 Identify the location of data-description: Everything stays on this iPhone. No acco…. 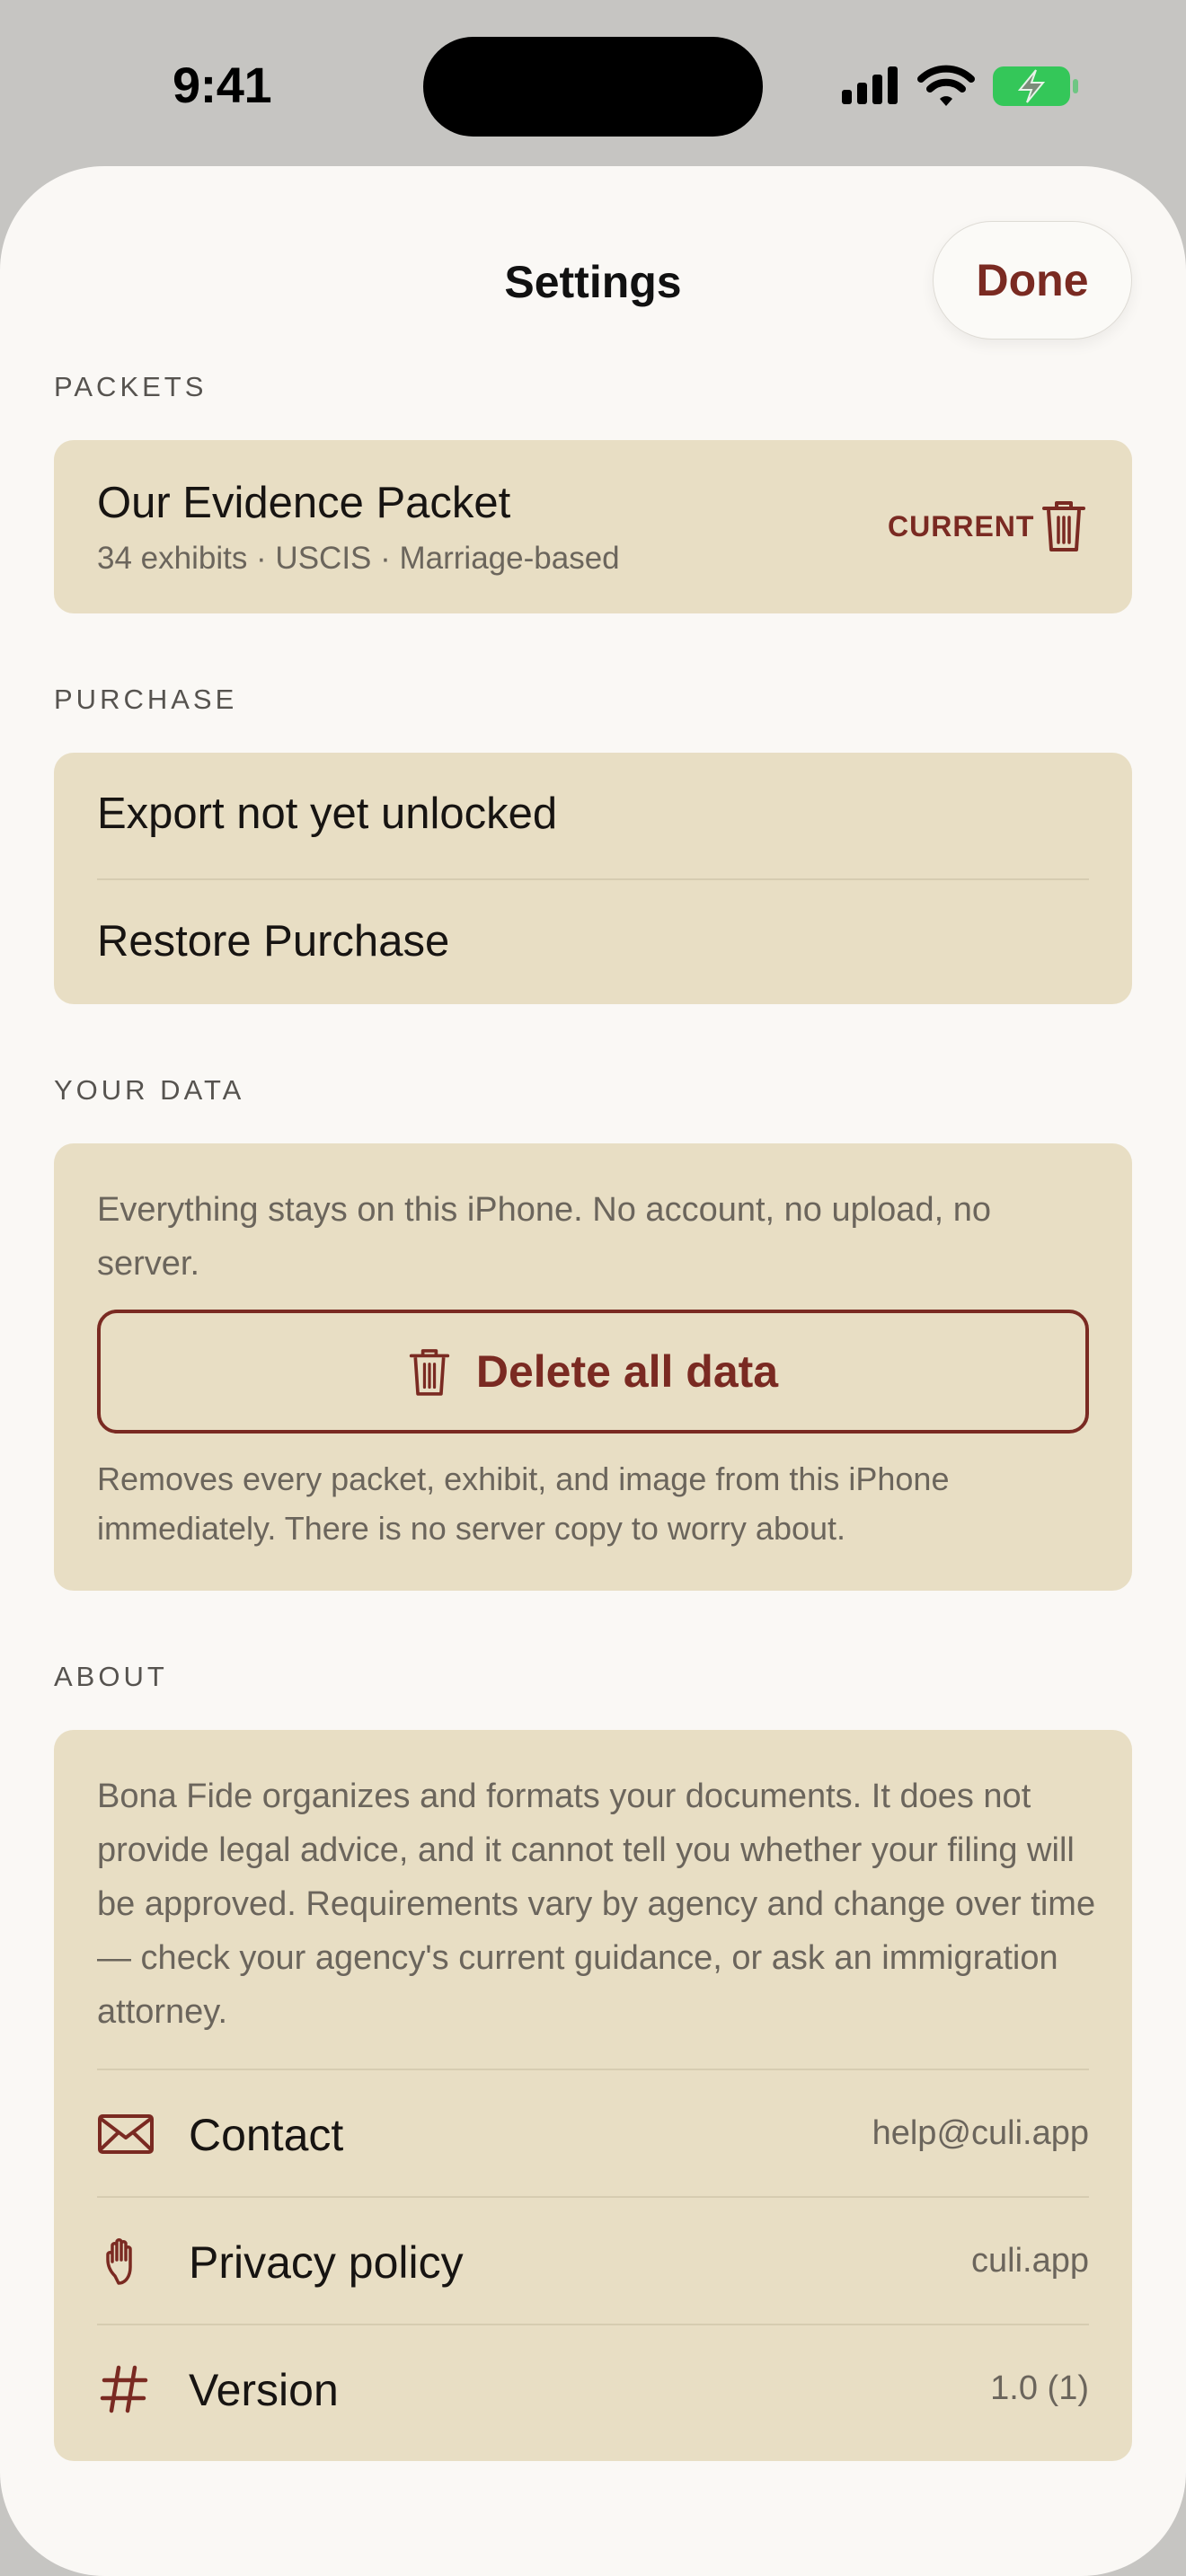
(544, 1237).